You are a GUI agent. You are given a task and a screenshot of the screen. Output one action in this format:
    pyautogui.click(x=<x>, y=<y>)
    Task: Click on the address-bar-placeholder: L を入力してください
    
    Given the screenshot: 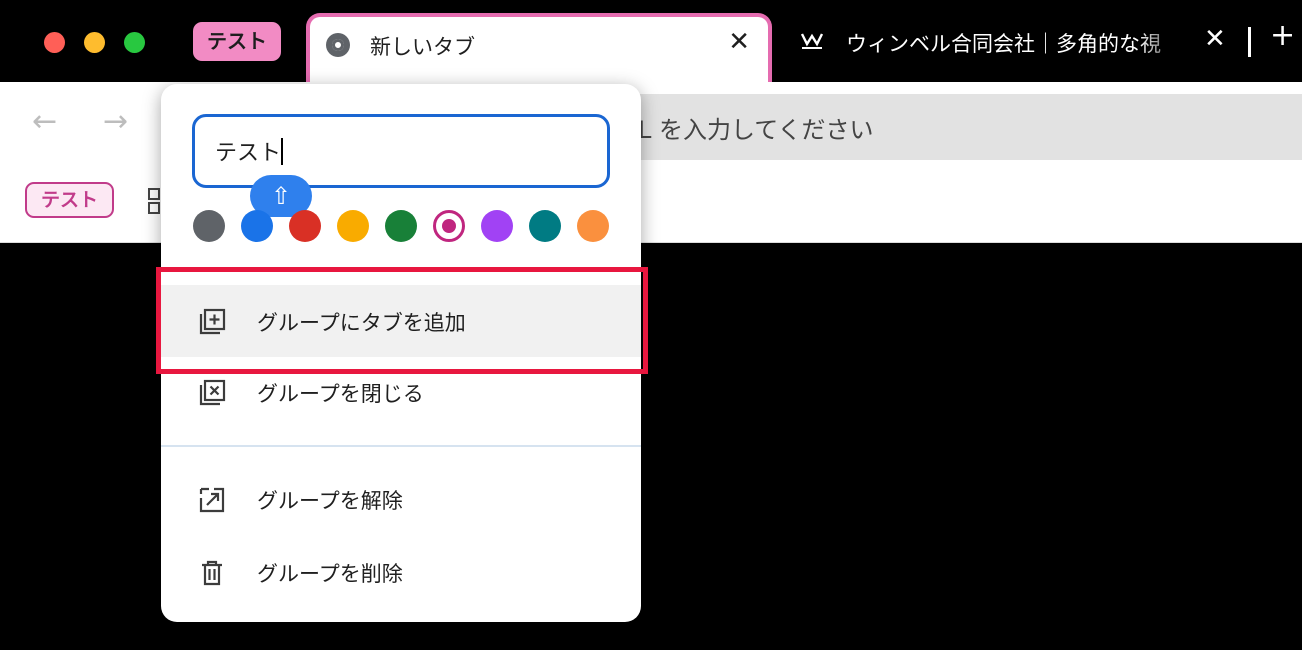 What is the action you would take?
    pyautogui.click(x=756, y=130)
    